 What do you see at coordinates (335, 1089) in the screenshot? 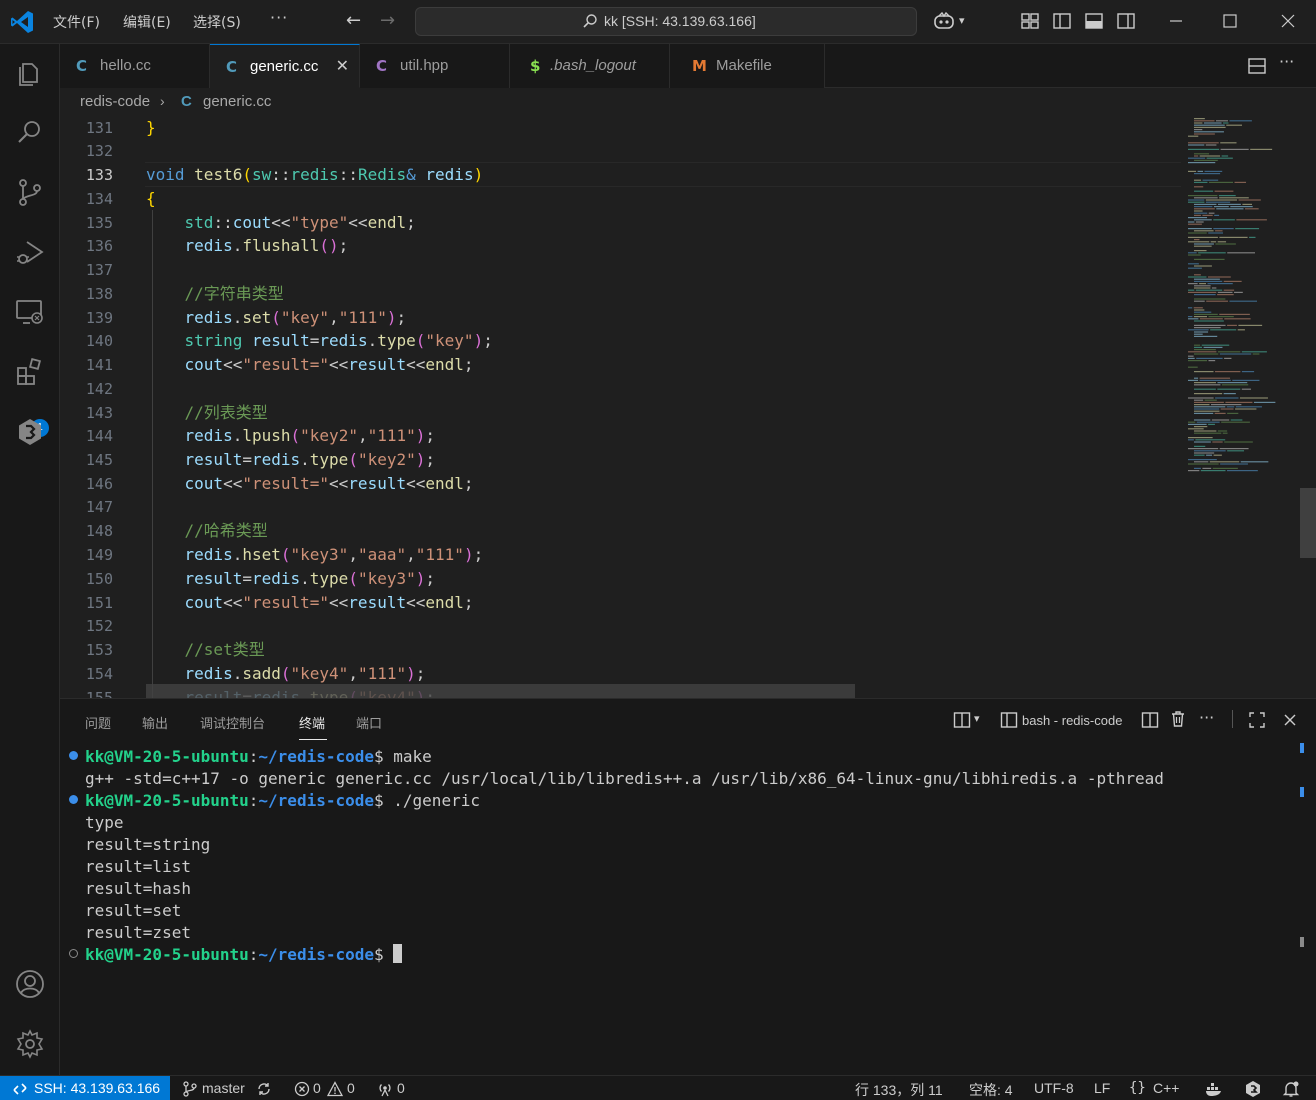
I see `warning-icon` at bounding box center [335, 1089].